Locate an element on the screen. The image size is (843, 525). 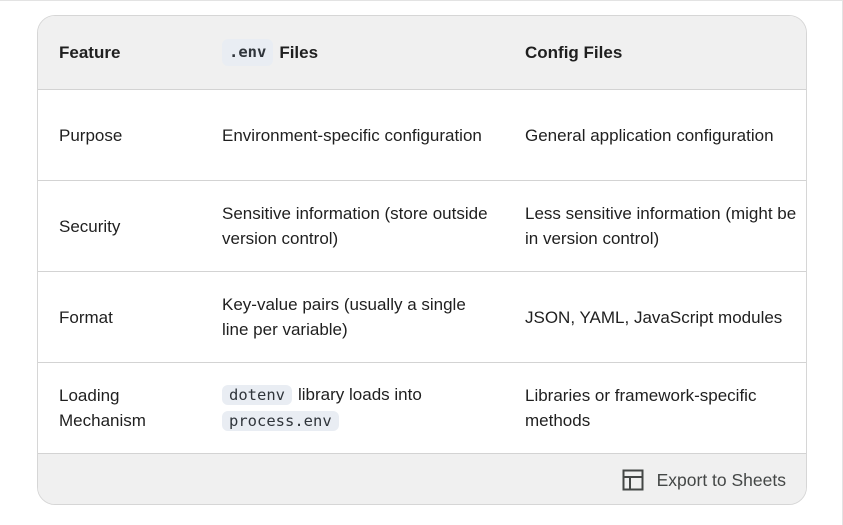
row-feature-loading: Loading Mechanism is located at coordinates (102, 408).